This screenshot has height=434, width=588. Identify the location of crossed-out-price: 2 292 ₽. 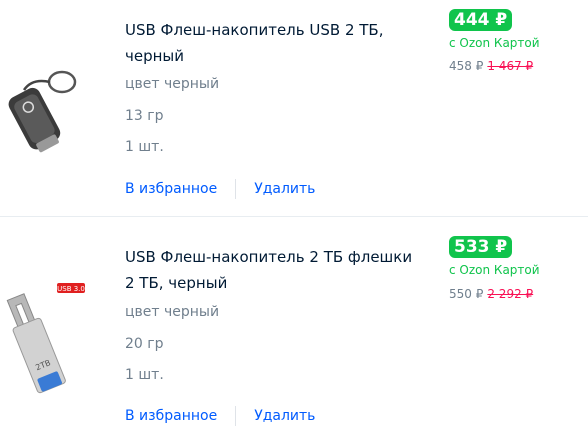
(510, 294).